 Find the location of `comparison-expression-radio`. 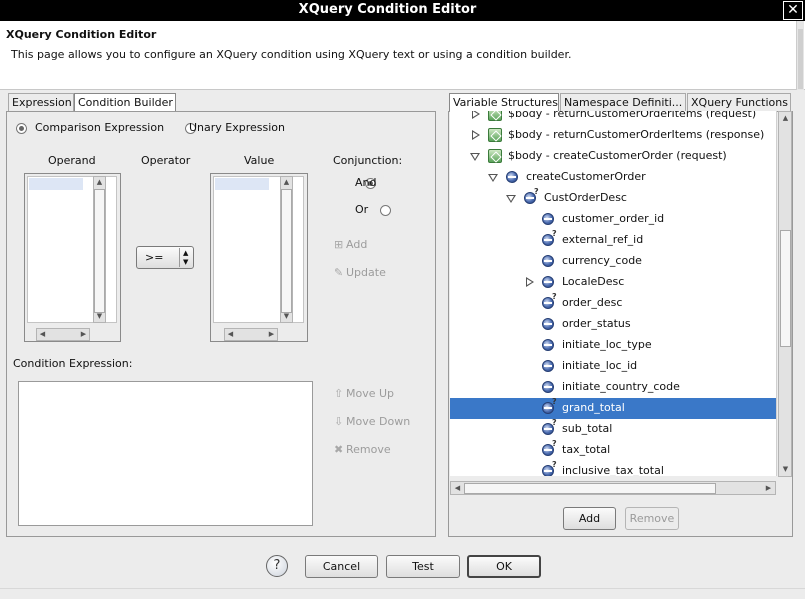

comparison-expression-radio is located at coordinates (21, 128).